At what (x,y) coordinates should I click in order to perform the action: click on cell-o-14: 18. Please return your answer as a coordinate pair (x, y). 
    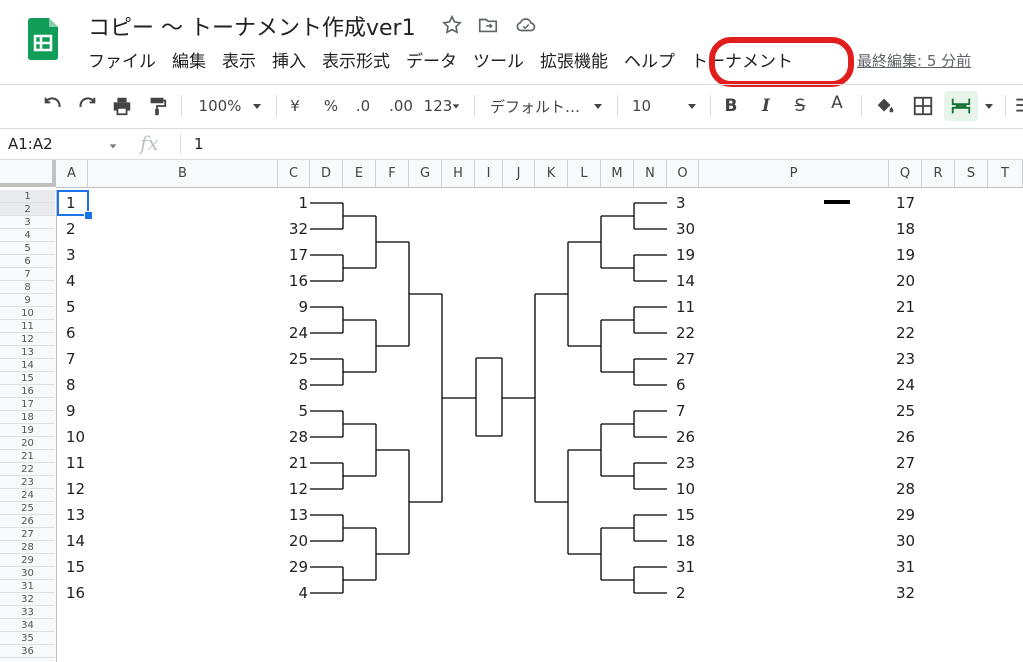
    Looking at the image, I should click on (685, 541).